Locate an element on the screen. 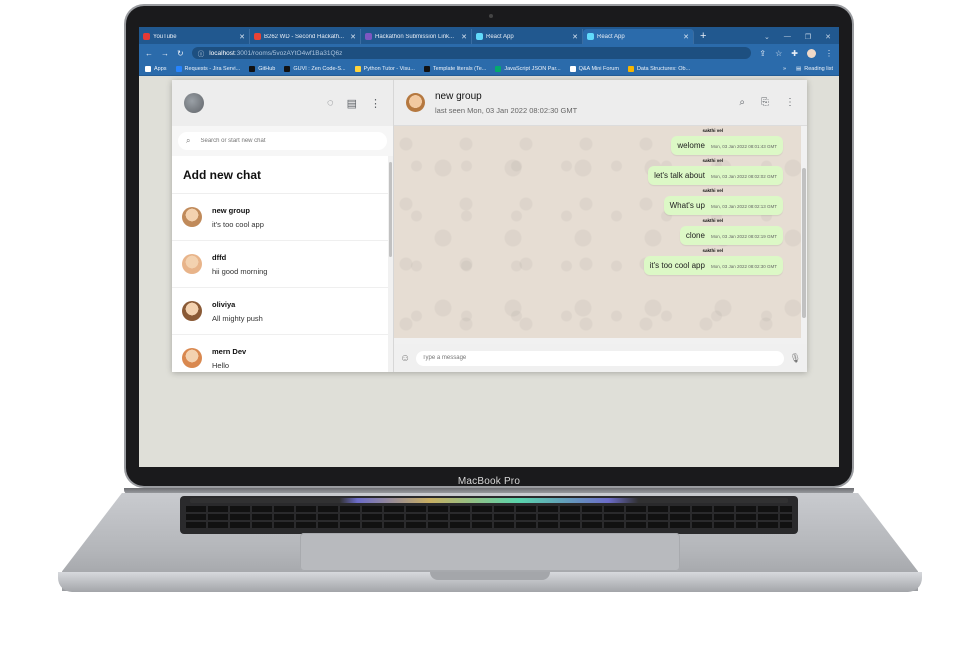  bookmarks-overflow: » is located at coordinates (784, 69).